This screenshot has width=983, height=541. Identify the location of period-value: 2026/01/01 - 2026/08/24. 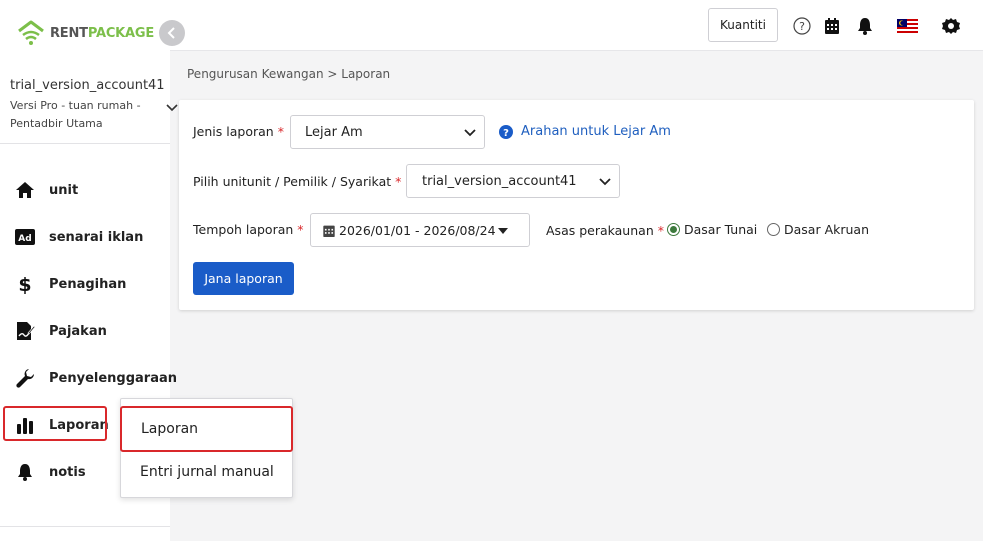
(417, 230).